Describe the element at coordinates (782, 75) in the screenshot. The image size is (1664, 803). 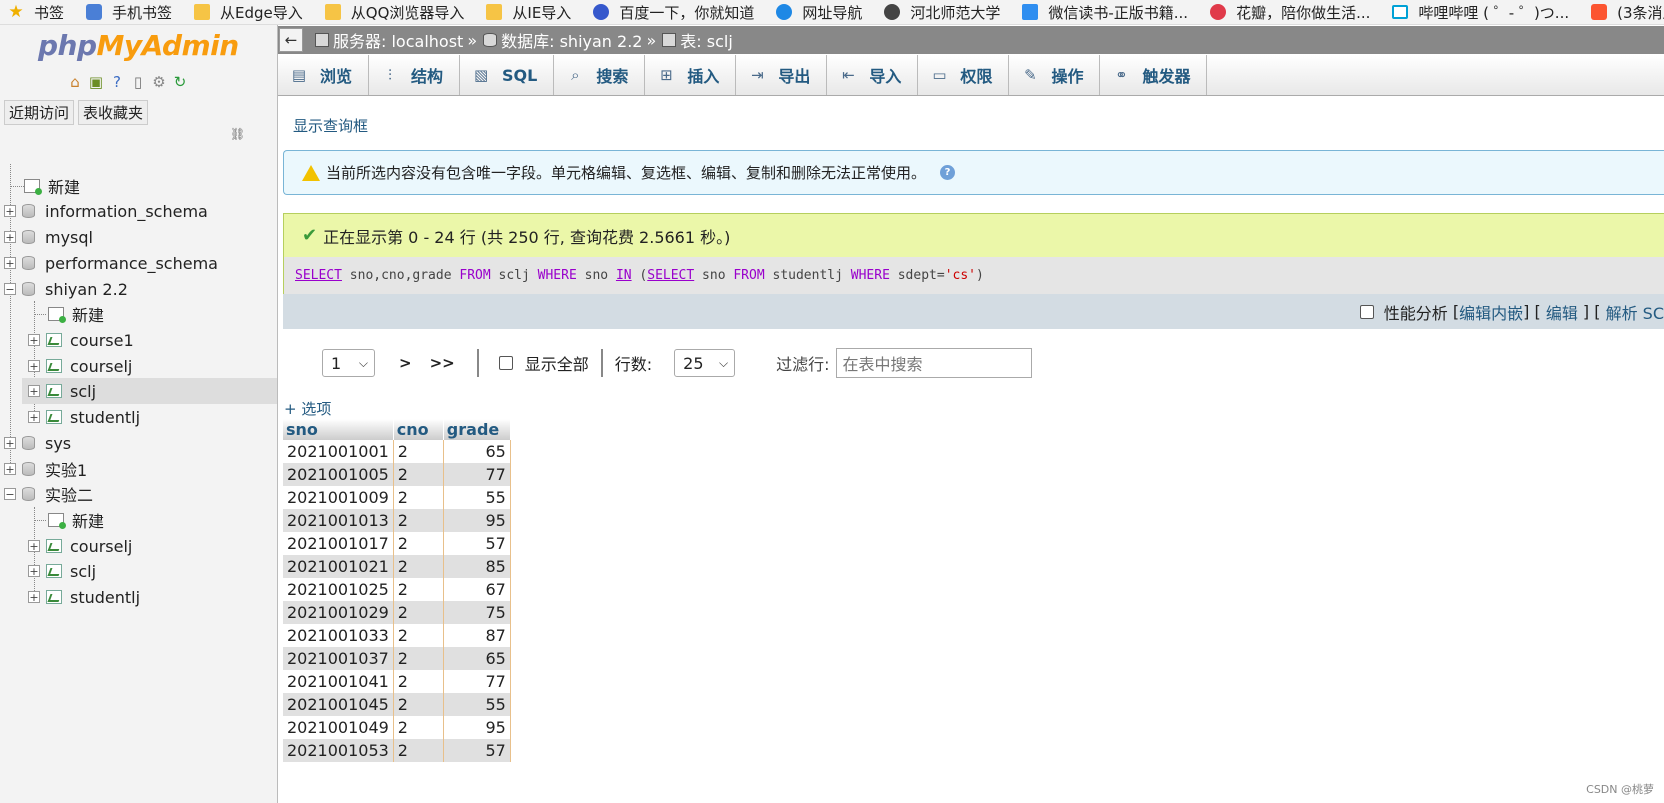
I see `tab-export: ⇥ 导出` at that location.